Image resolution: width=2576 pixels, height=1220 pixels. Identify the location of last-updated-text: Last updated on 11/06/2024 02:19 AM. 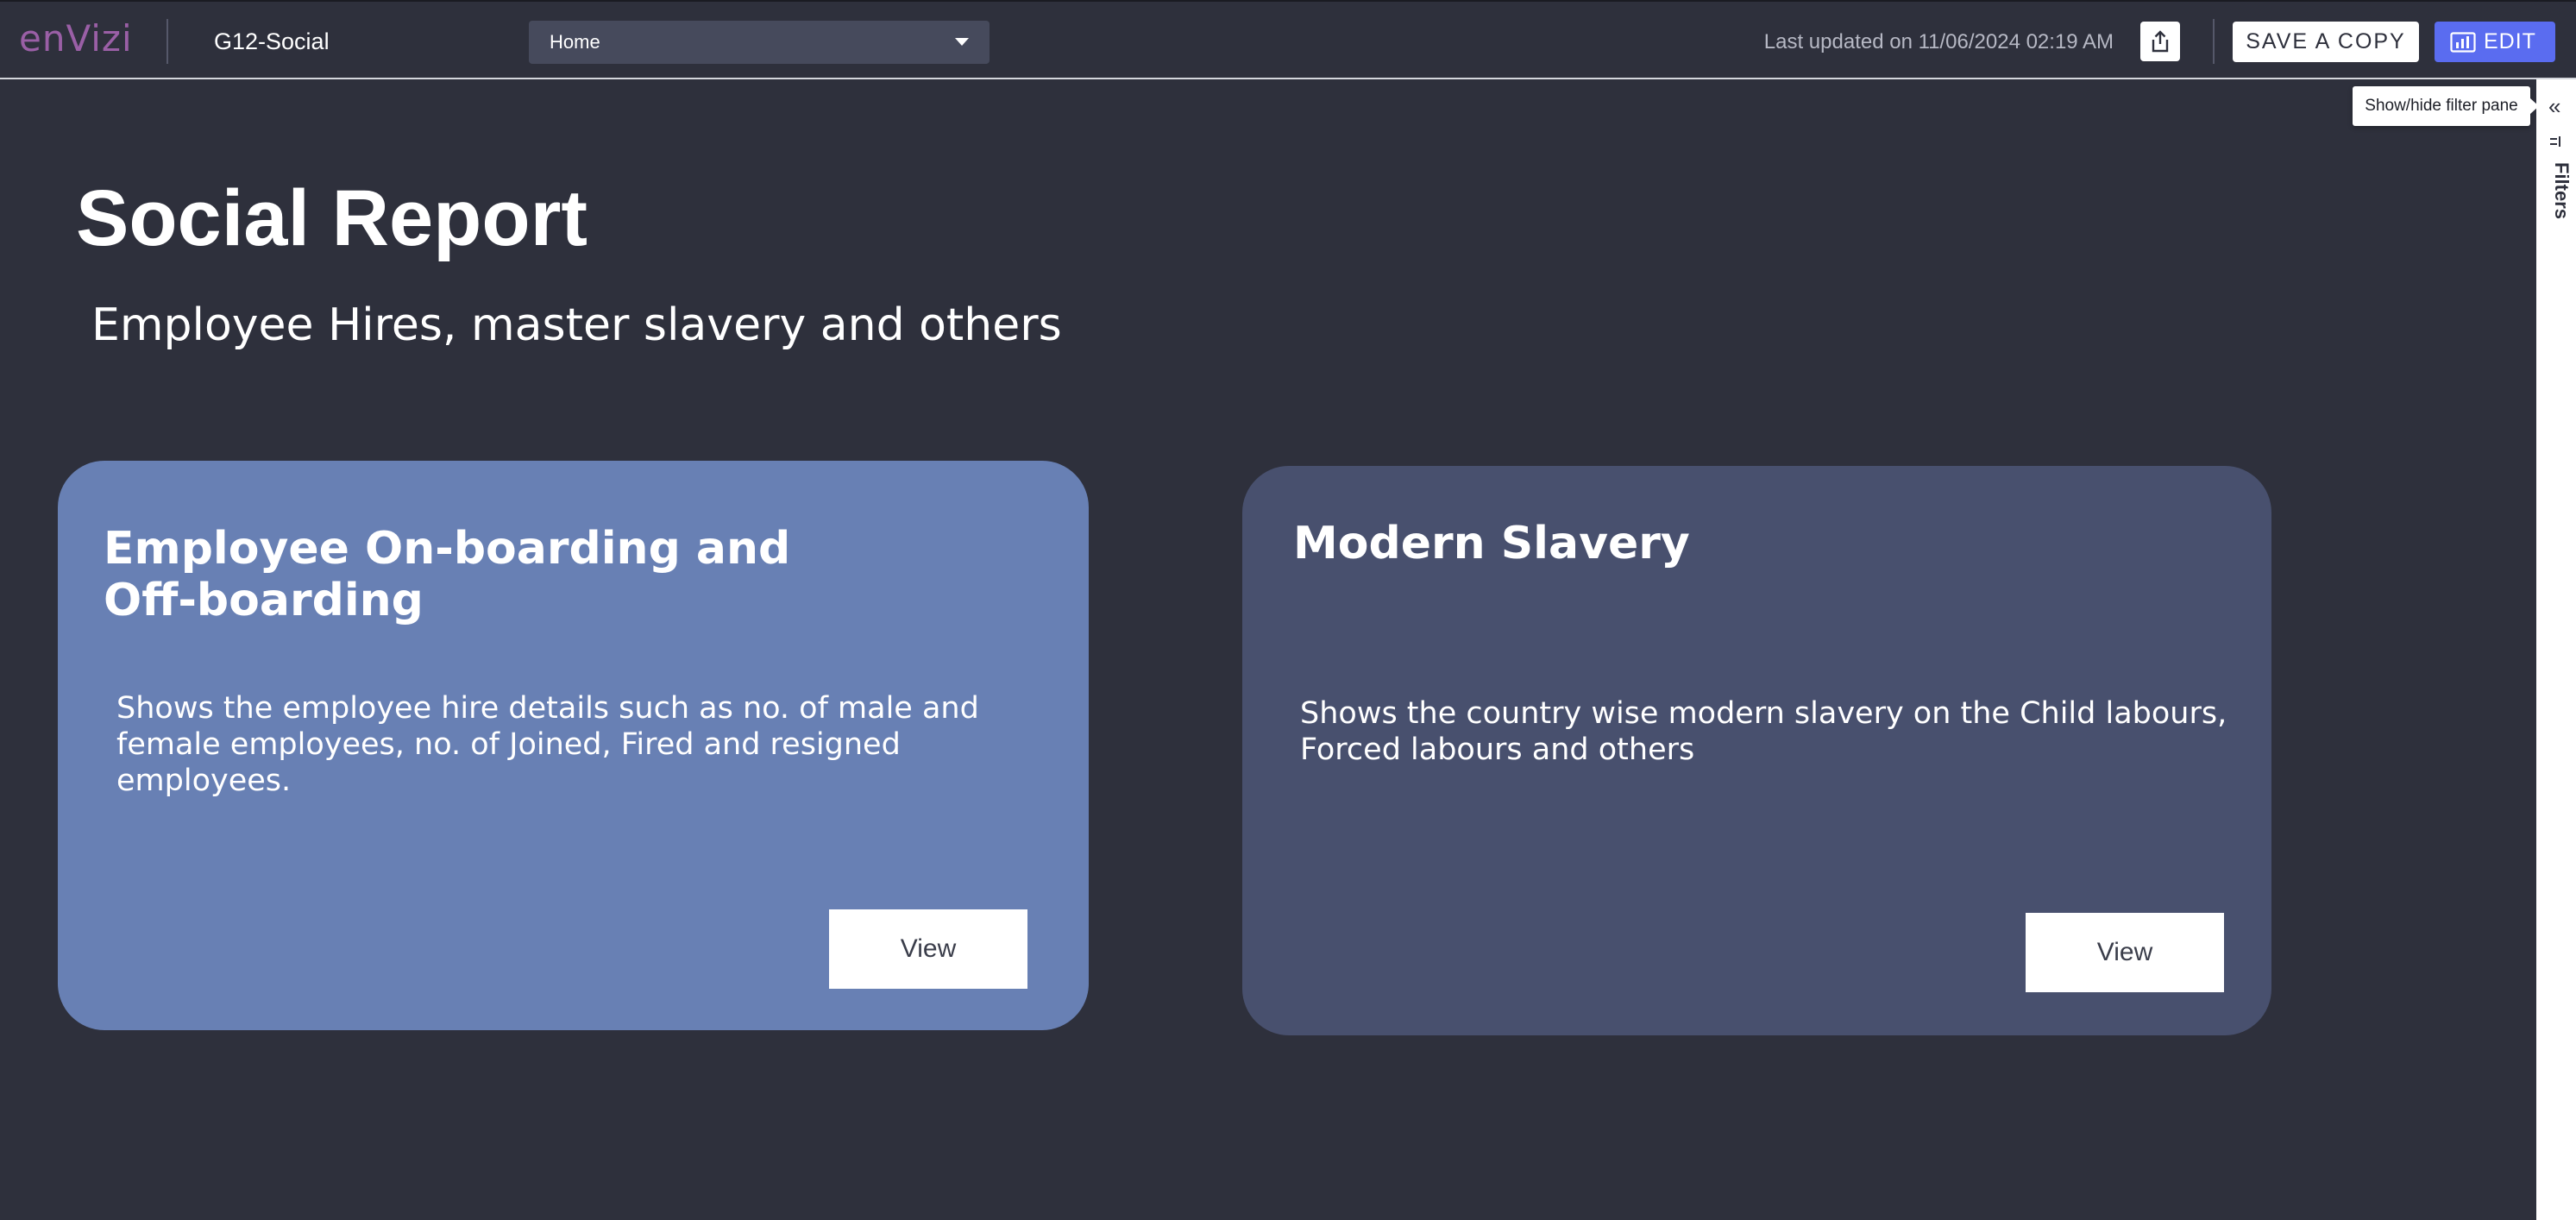
(1938, 41).